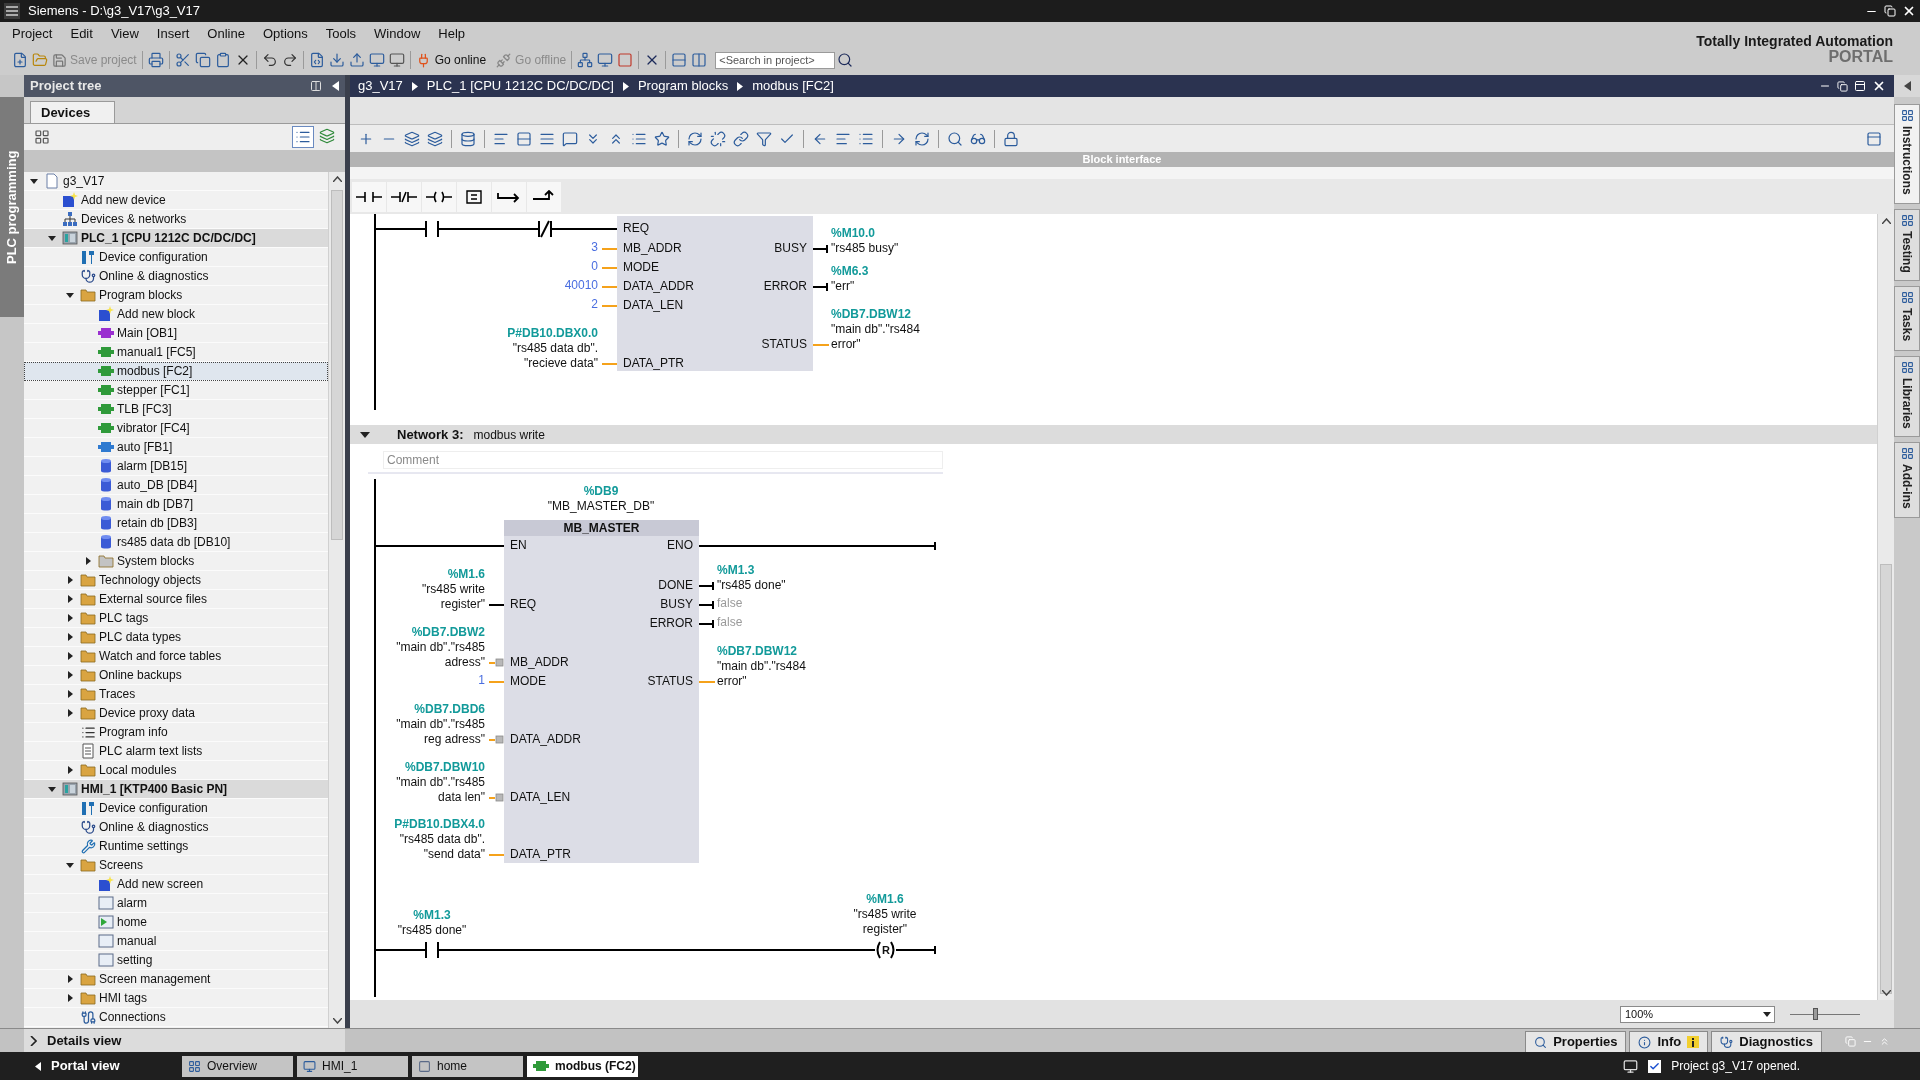 The height and width of the screenshot is (1080, 1920). Describe the element at coordinates (176, 998) in the screenshot. I see `tree-item: HMI tags` at that location.